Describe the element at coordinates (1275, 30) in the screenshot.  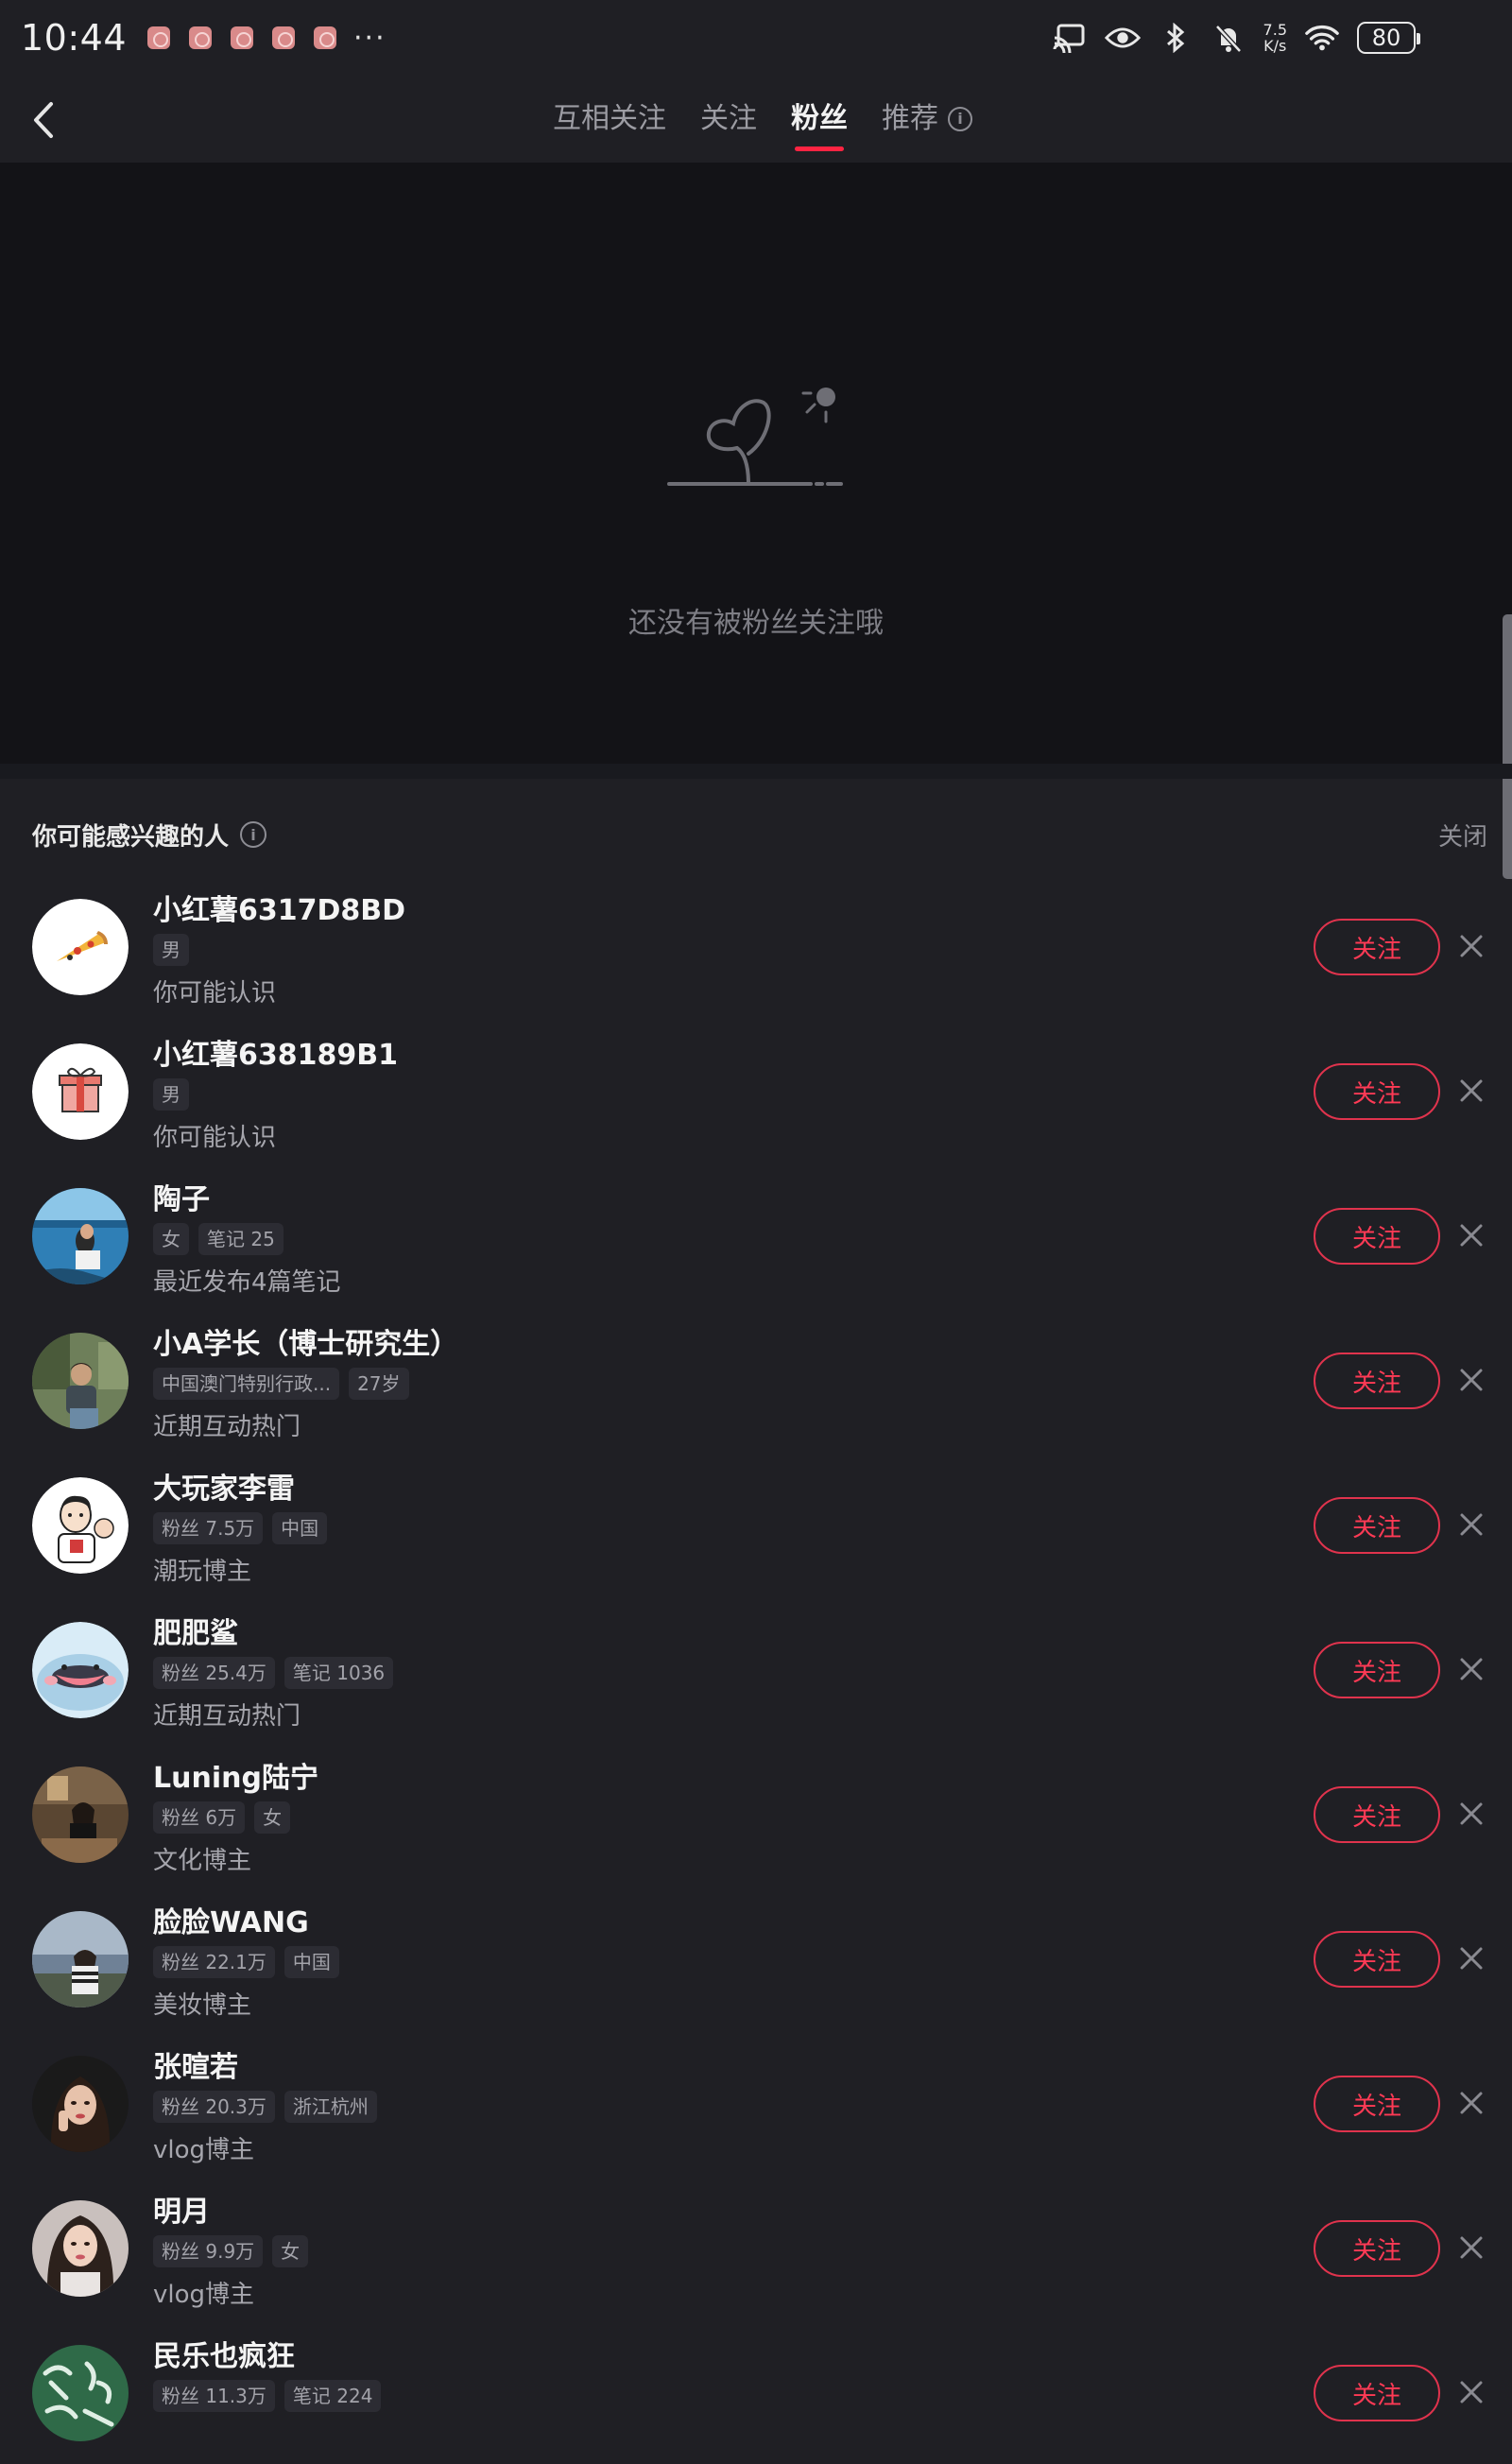
I see `speed-value: 7.5` at that location.